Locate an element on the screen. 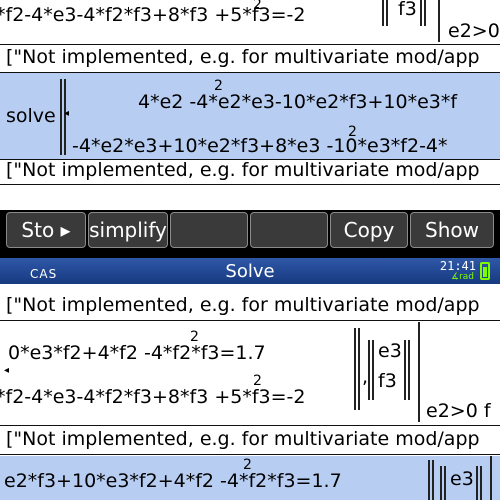 Image resolution: width=500 pixels, height=500 pixels. clock: 21:41 is located at coordinates (457, 266).